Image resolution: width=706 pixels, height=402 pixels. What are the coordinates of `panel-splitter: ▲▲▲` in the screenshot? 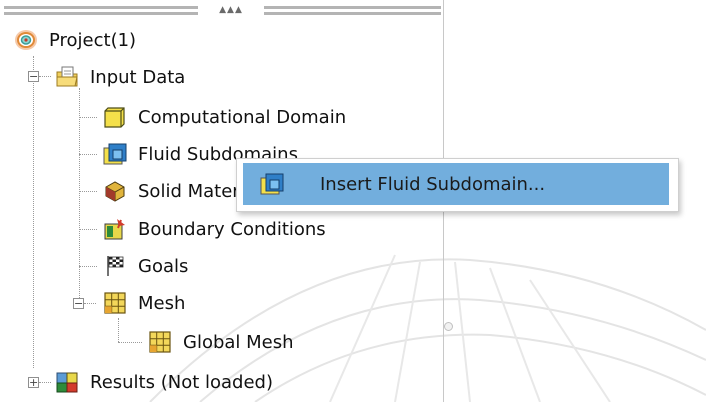 It's located at (222, 11).